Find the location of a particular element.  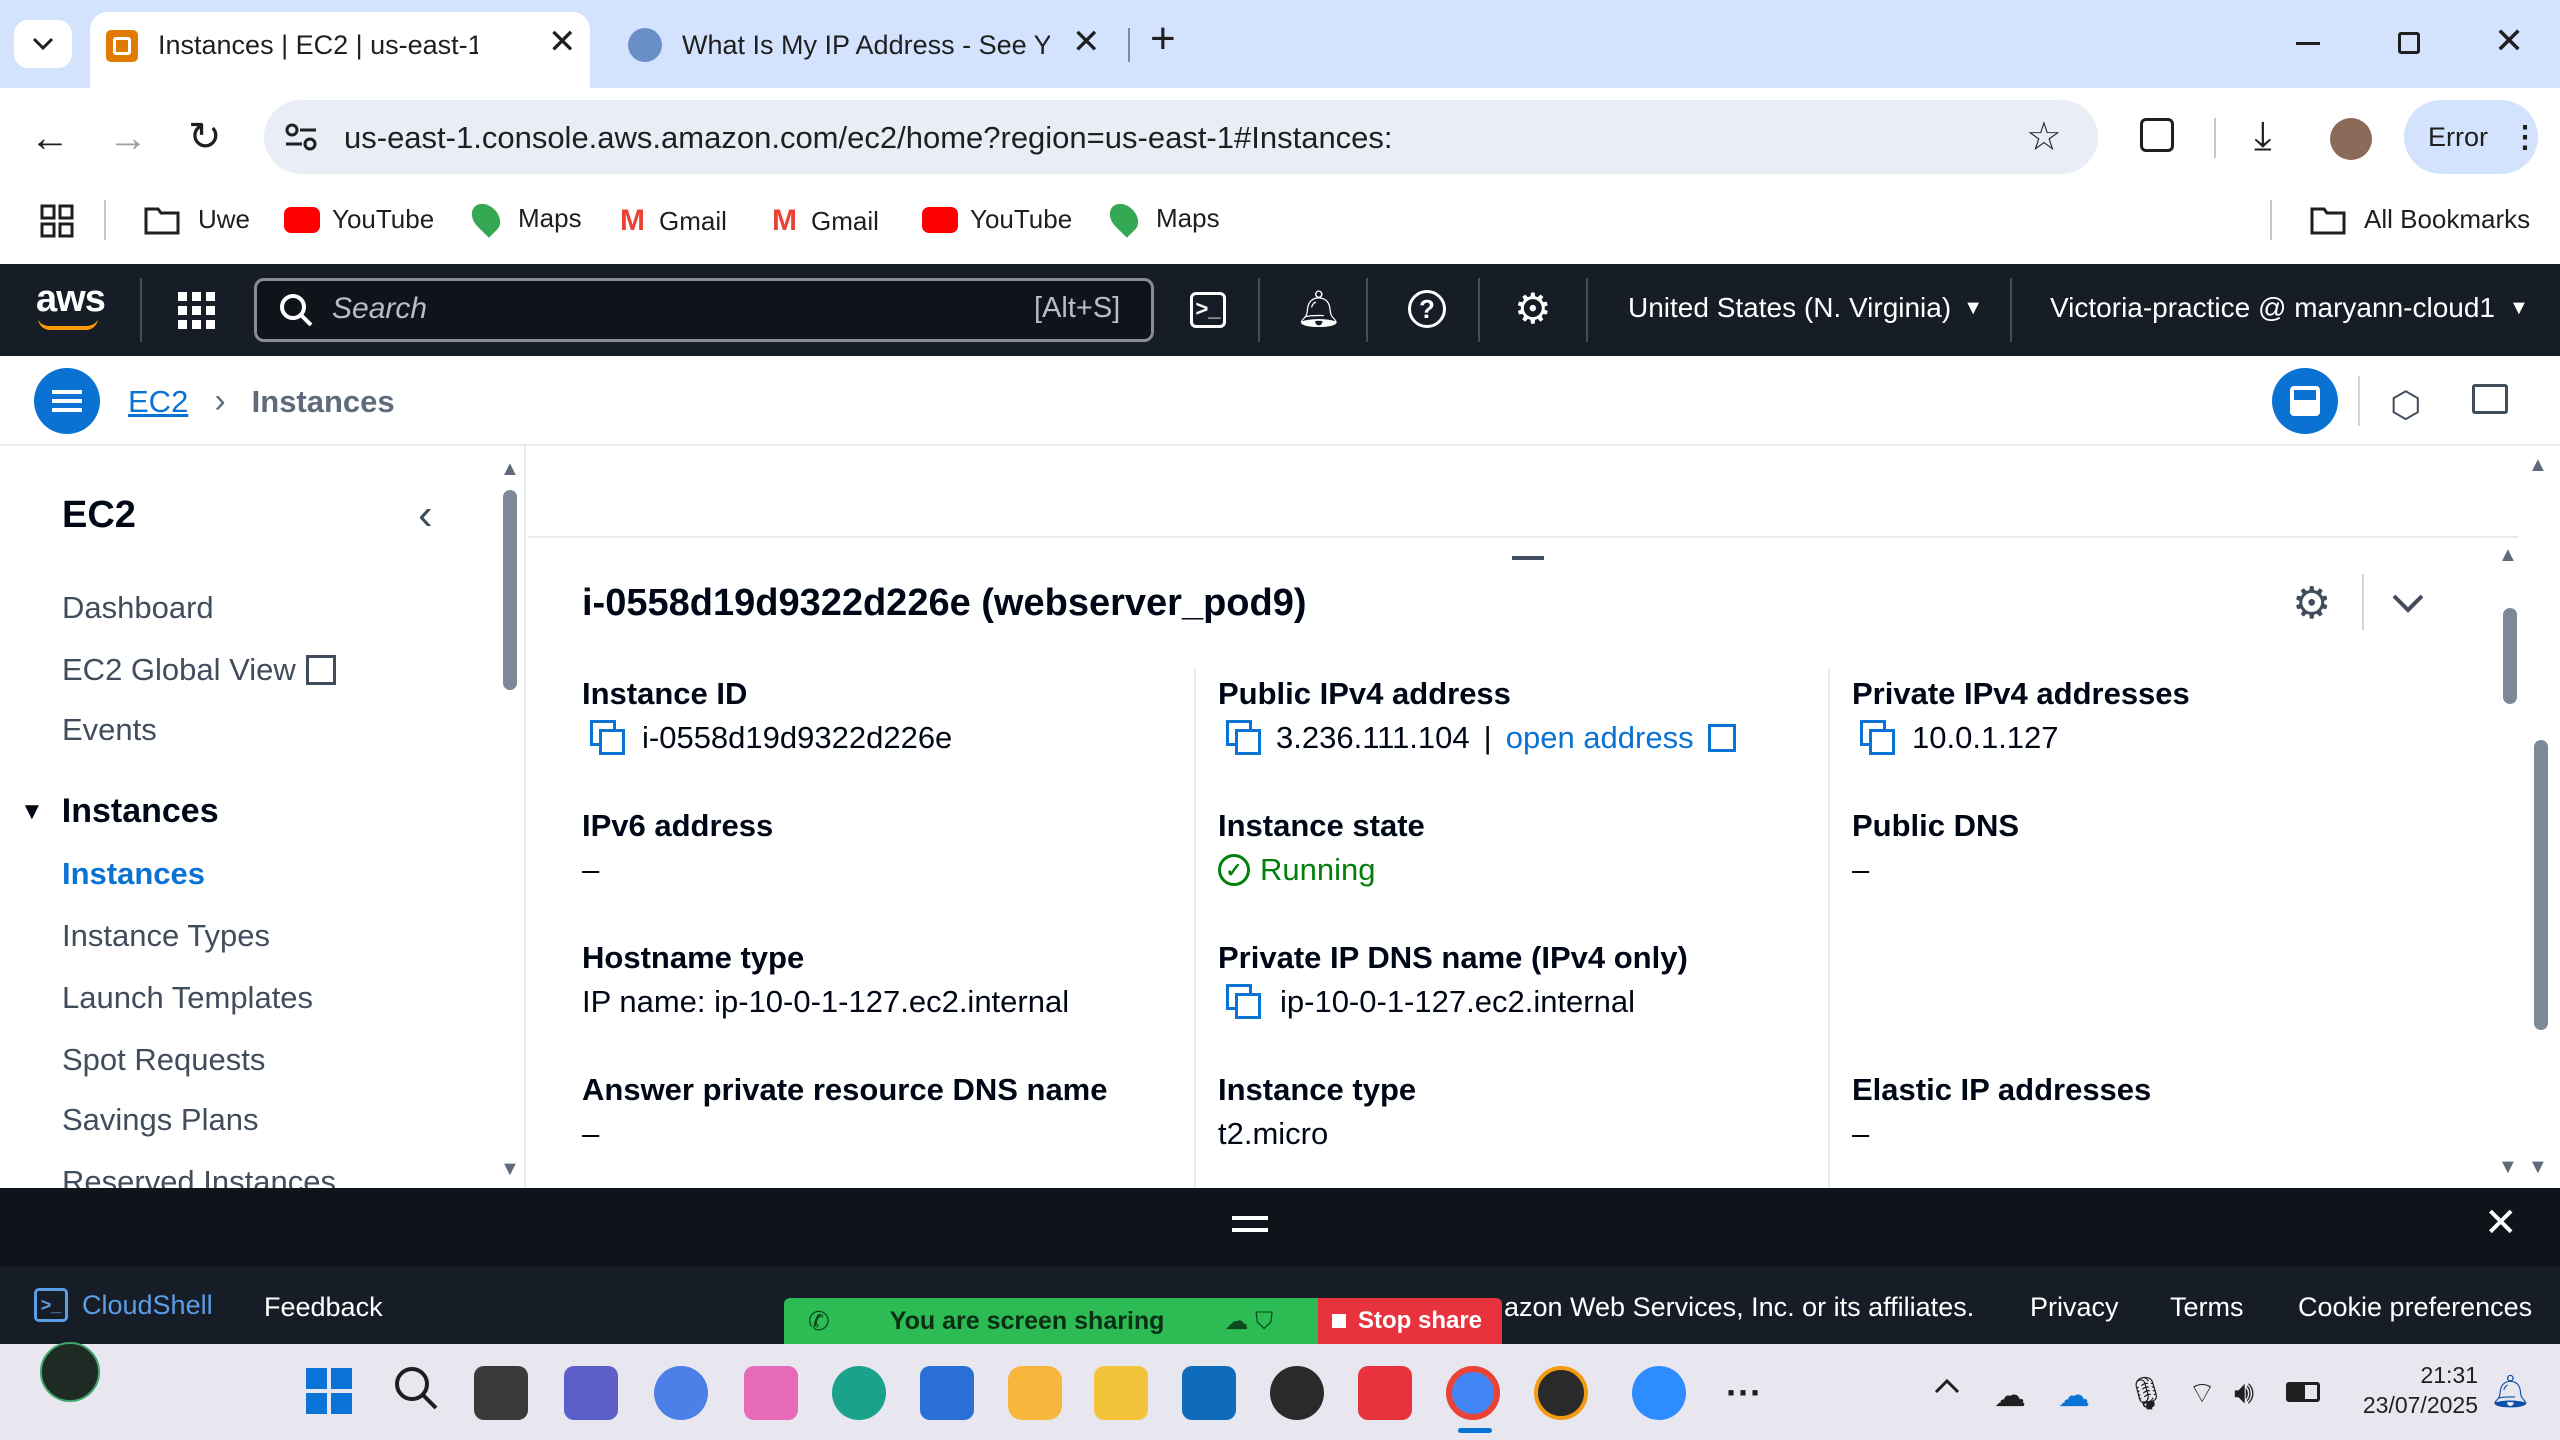

page-scrollbar is located at coordinates (2541, 885).